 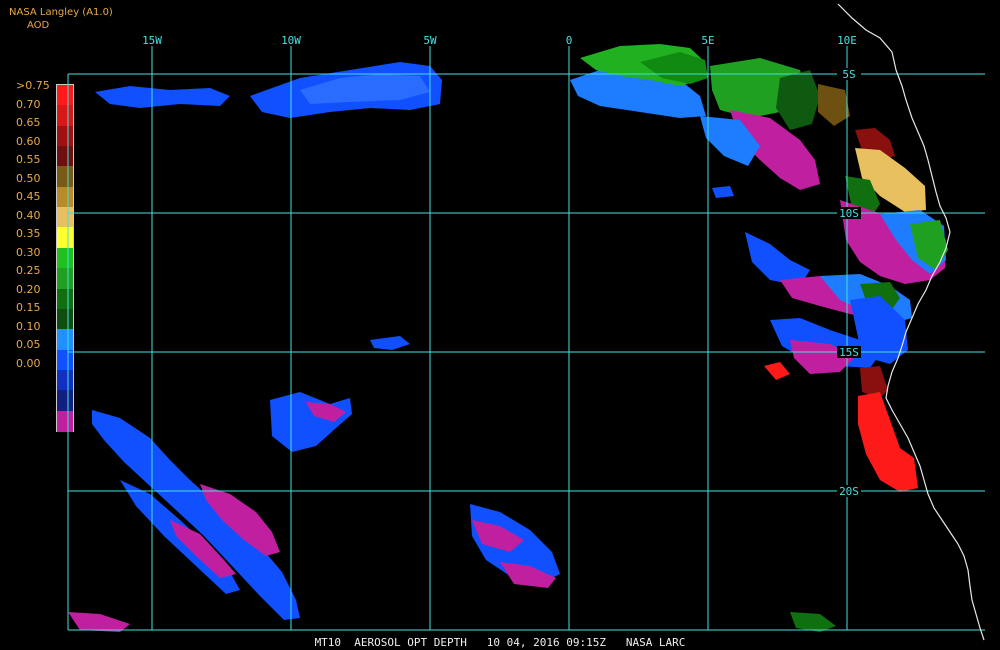 I want to click on latitude-label: 5S, so click(x=848, y=74).